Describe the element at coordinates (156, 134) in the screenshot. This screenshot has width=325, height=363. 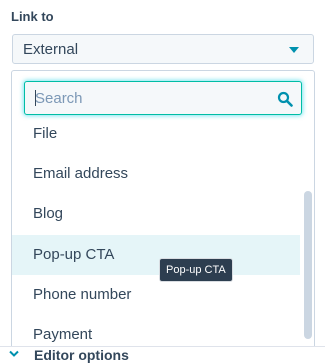
I see `option-file: File` at that location.